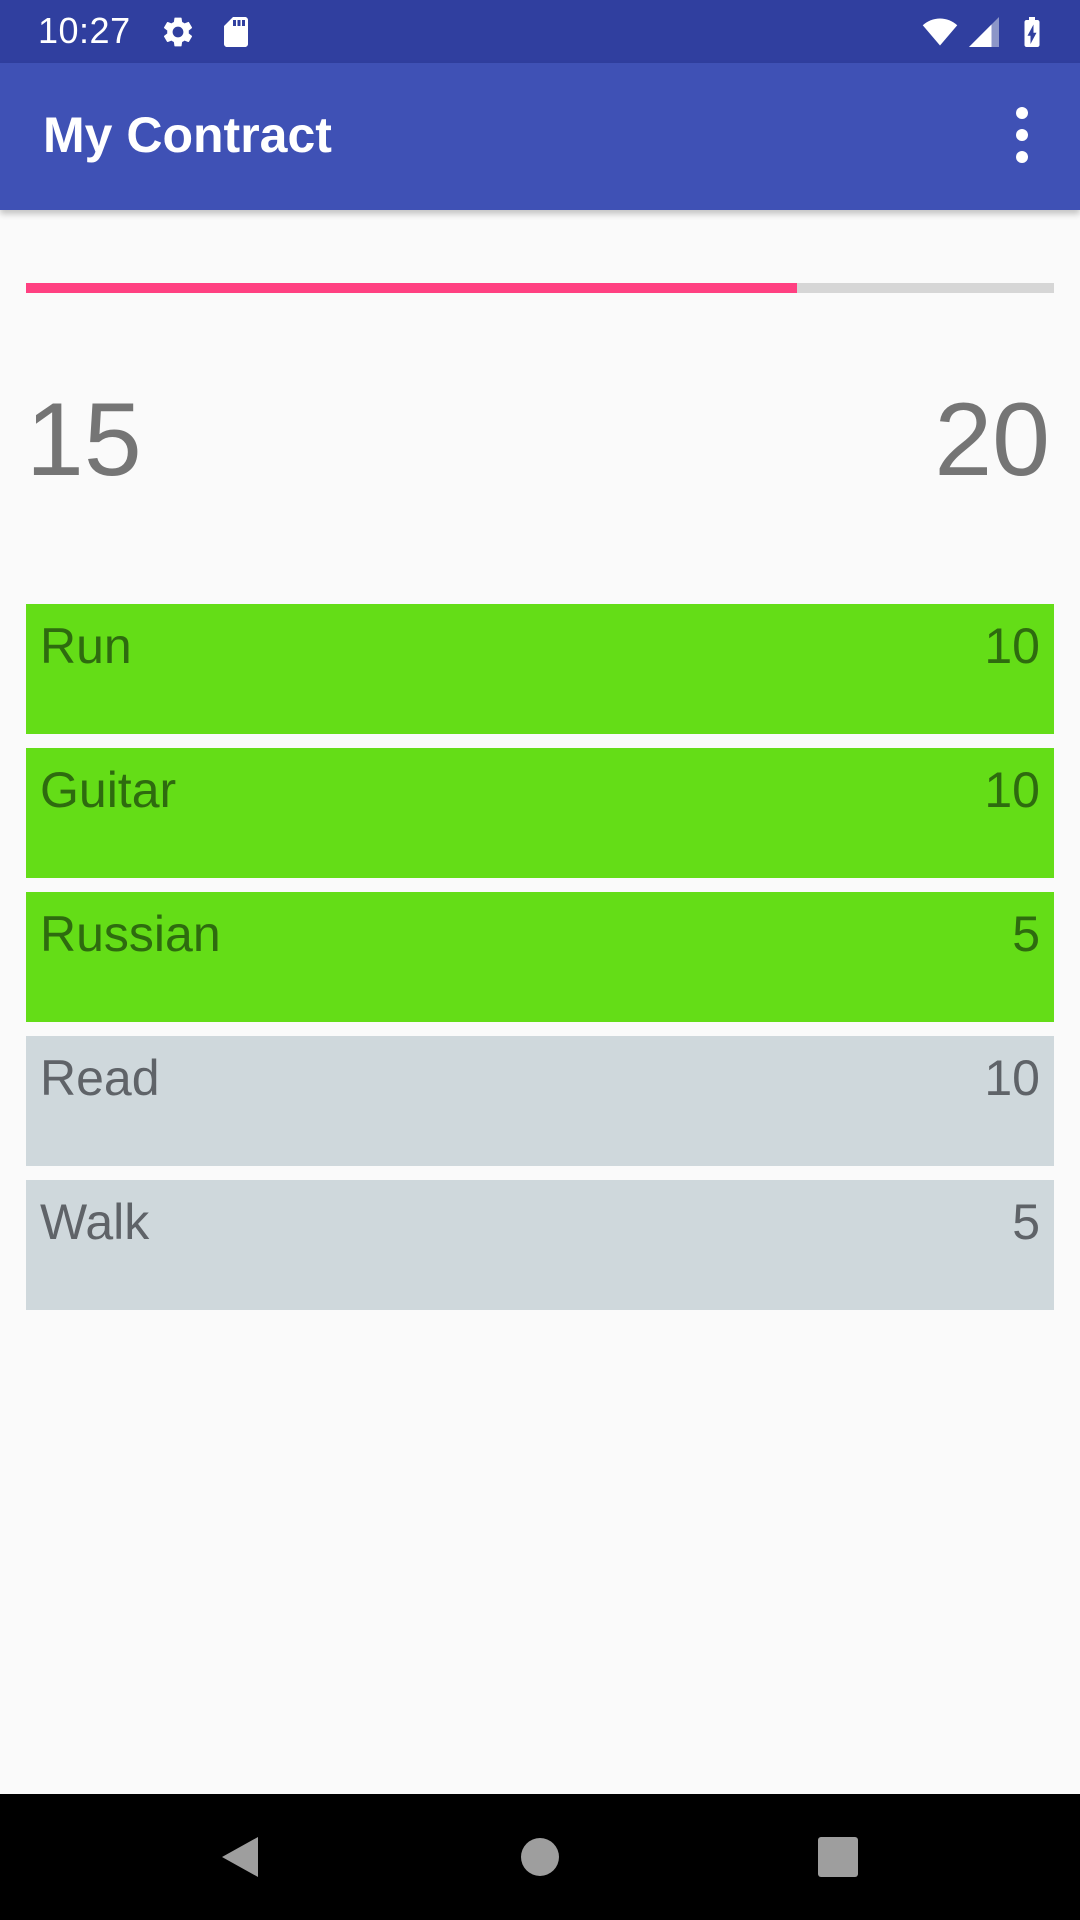 This screenshot has width=1080, height=1920. What do you see at coordinates (108, 790) in the screenshot?
I see `task-label: Guitar` at bounding box center [108, 790].